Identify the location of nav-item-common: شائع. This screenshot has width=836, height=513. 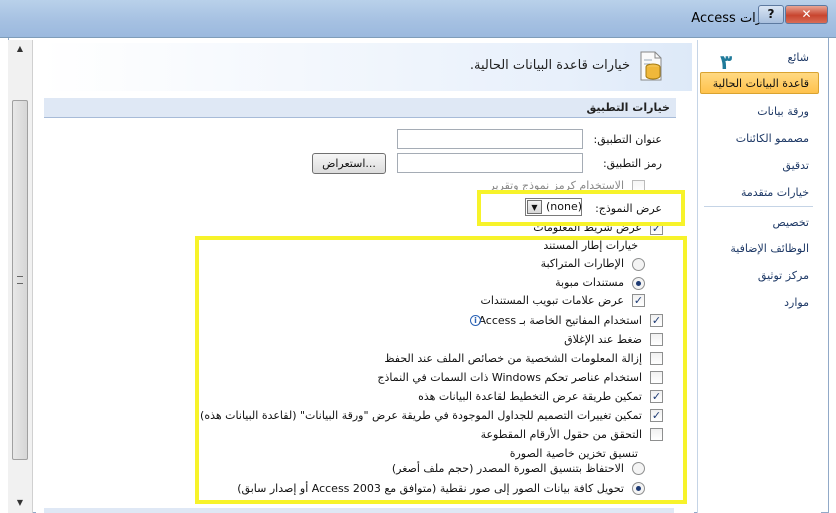
(798, 57).